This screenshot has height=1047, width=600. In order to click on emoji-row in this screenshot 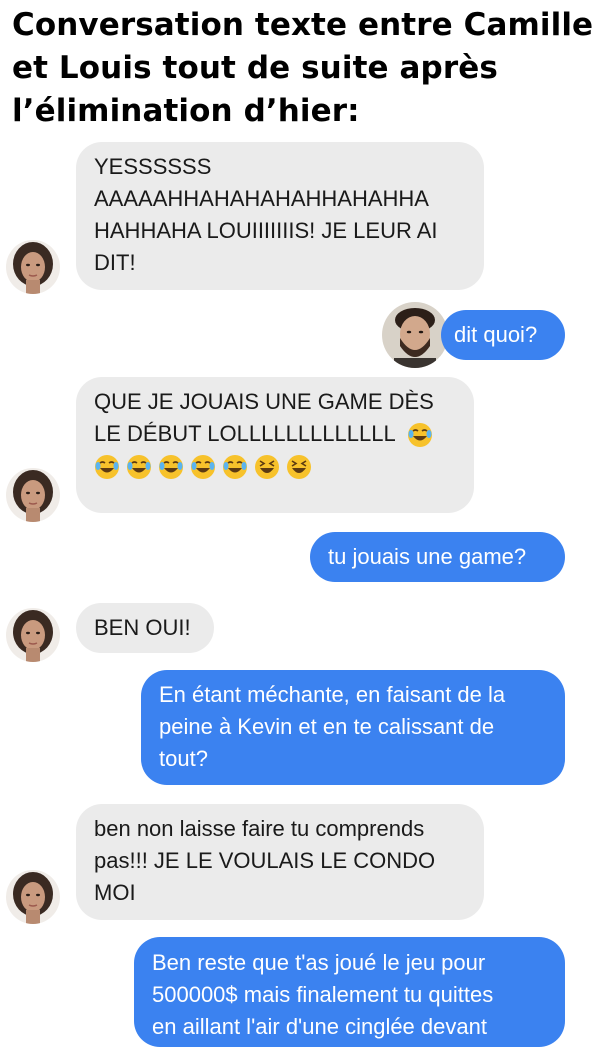, I will do `click(275, 466)`.